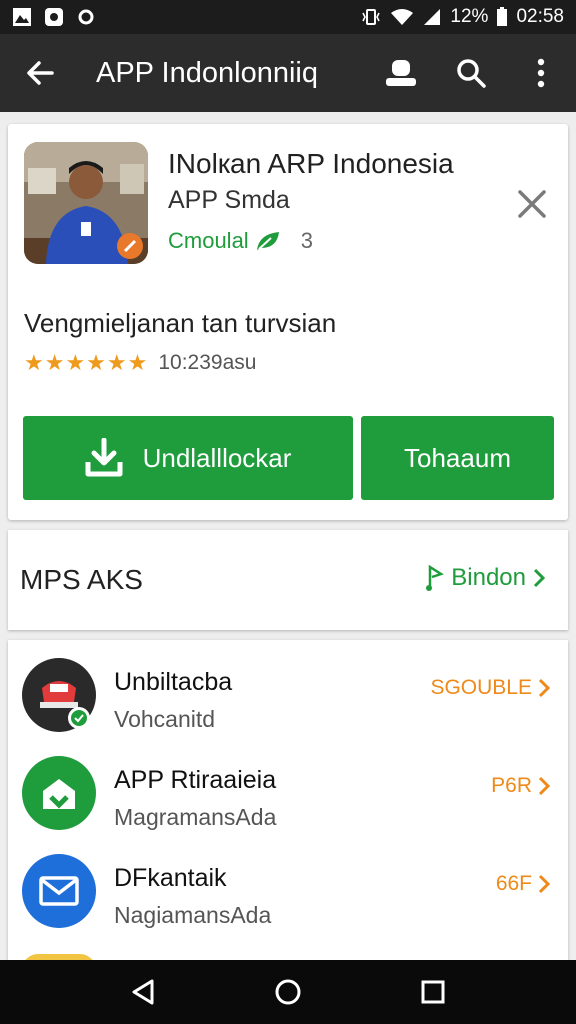 The image size is (576, 1024). What do you see at coordinates (402, 17) in the screenshot?
I see `wifi-icon` at bounding box center [402, 17].